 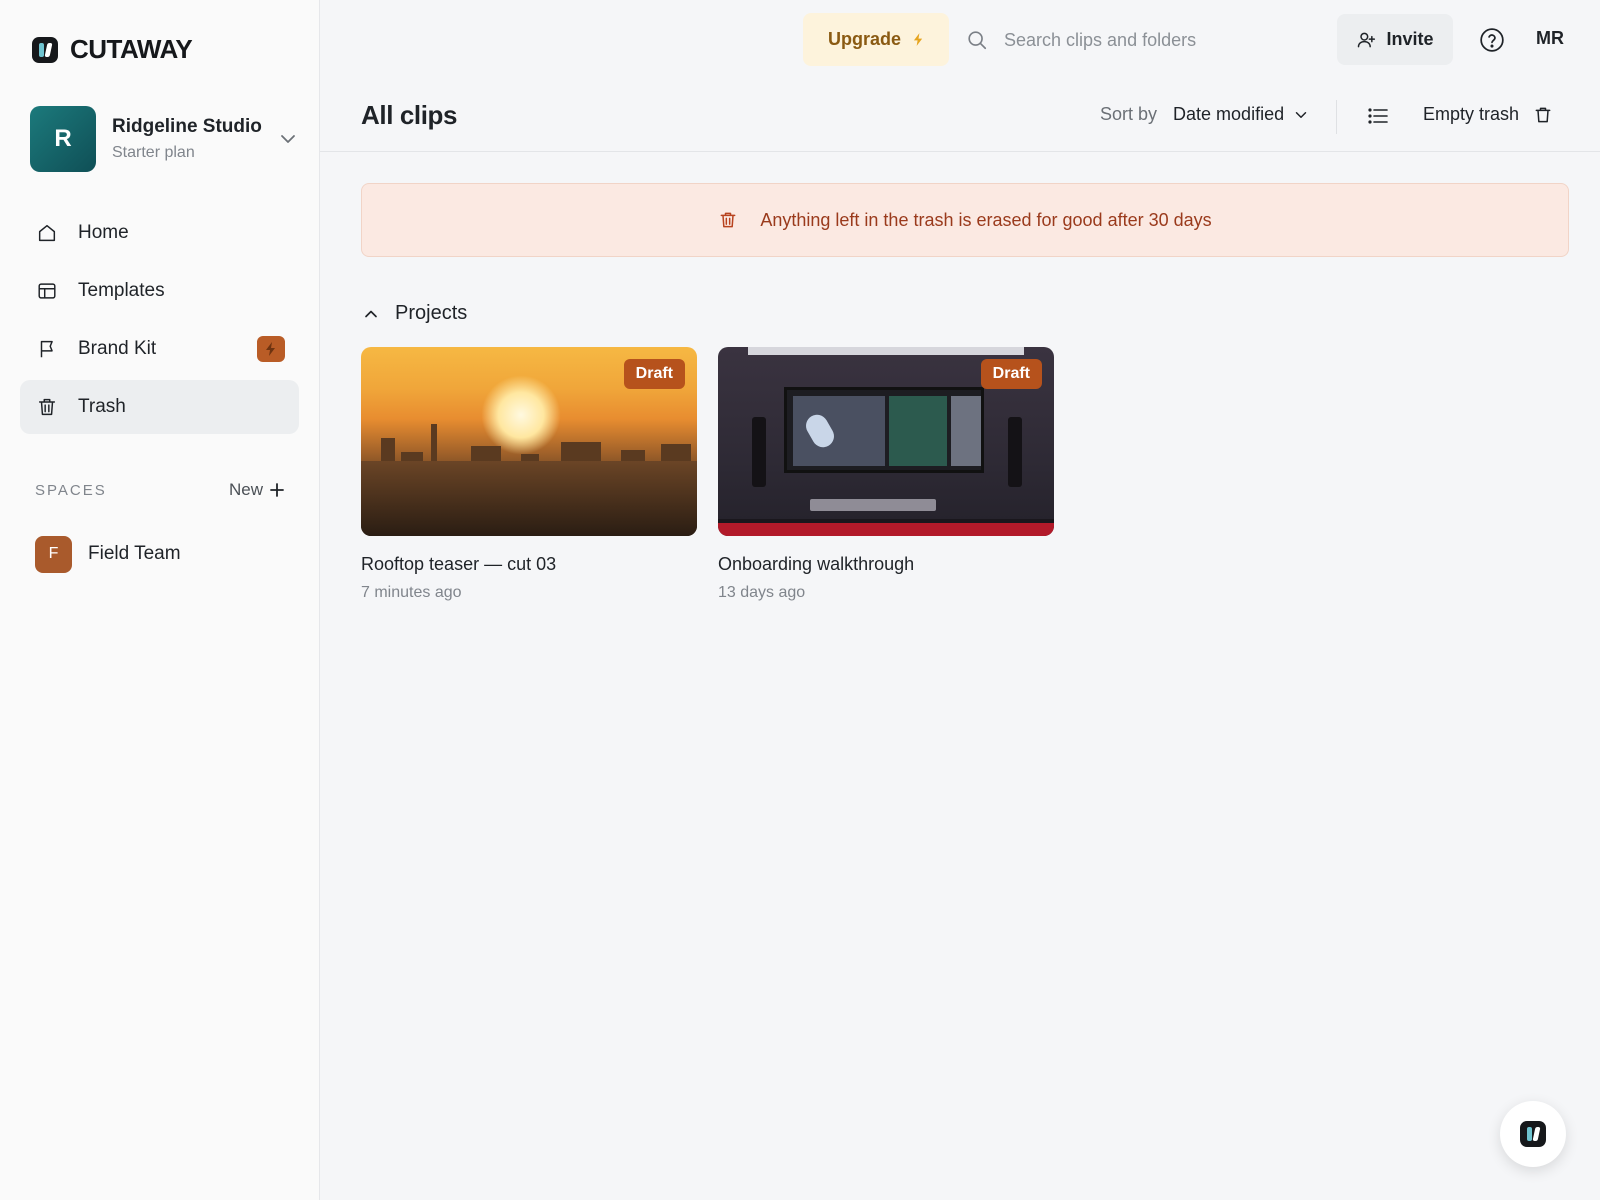 I want to click on empty-trash-button: Empty trash, so click(x=1488, y=114).